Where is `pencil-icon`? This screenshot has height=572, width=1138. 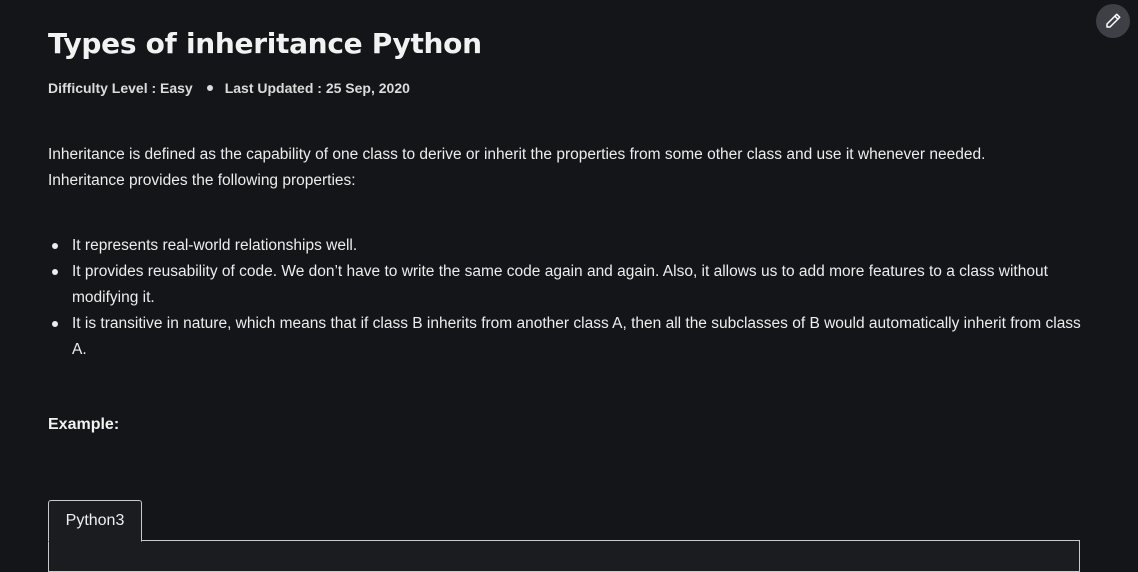
pencil-icon is located at coordinates (1113, 20).